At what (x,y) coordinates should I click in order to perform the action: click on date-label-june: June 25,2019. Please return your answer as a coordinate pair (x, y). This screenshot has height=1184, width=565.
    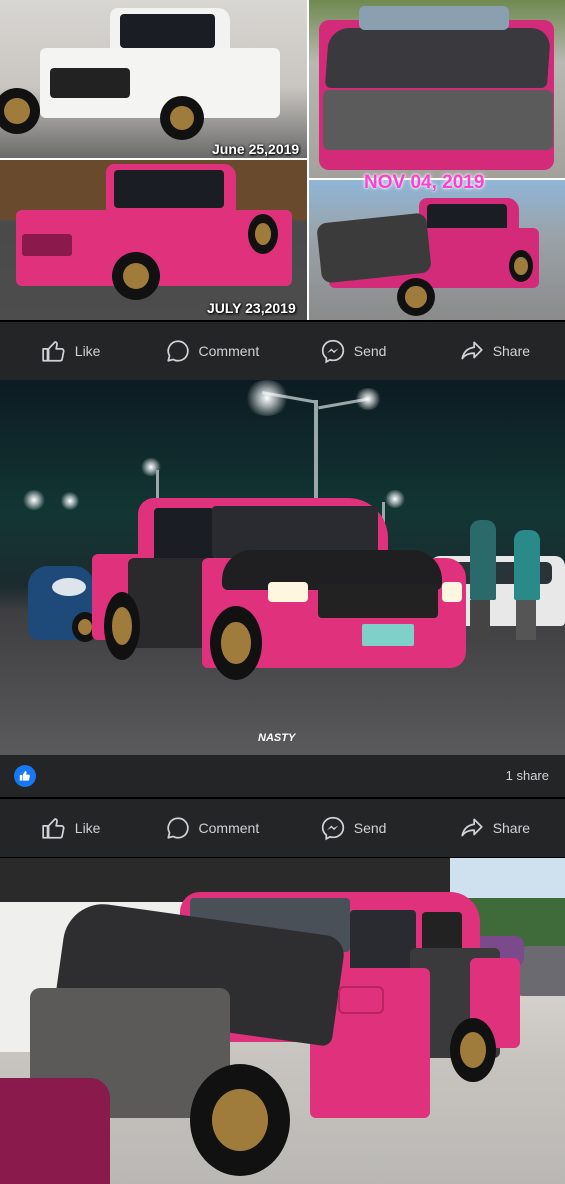
    Looking at the image, I should click on (256, 149).